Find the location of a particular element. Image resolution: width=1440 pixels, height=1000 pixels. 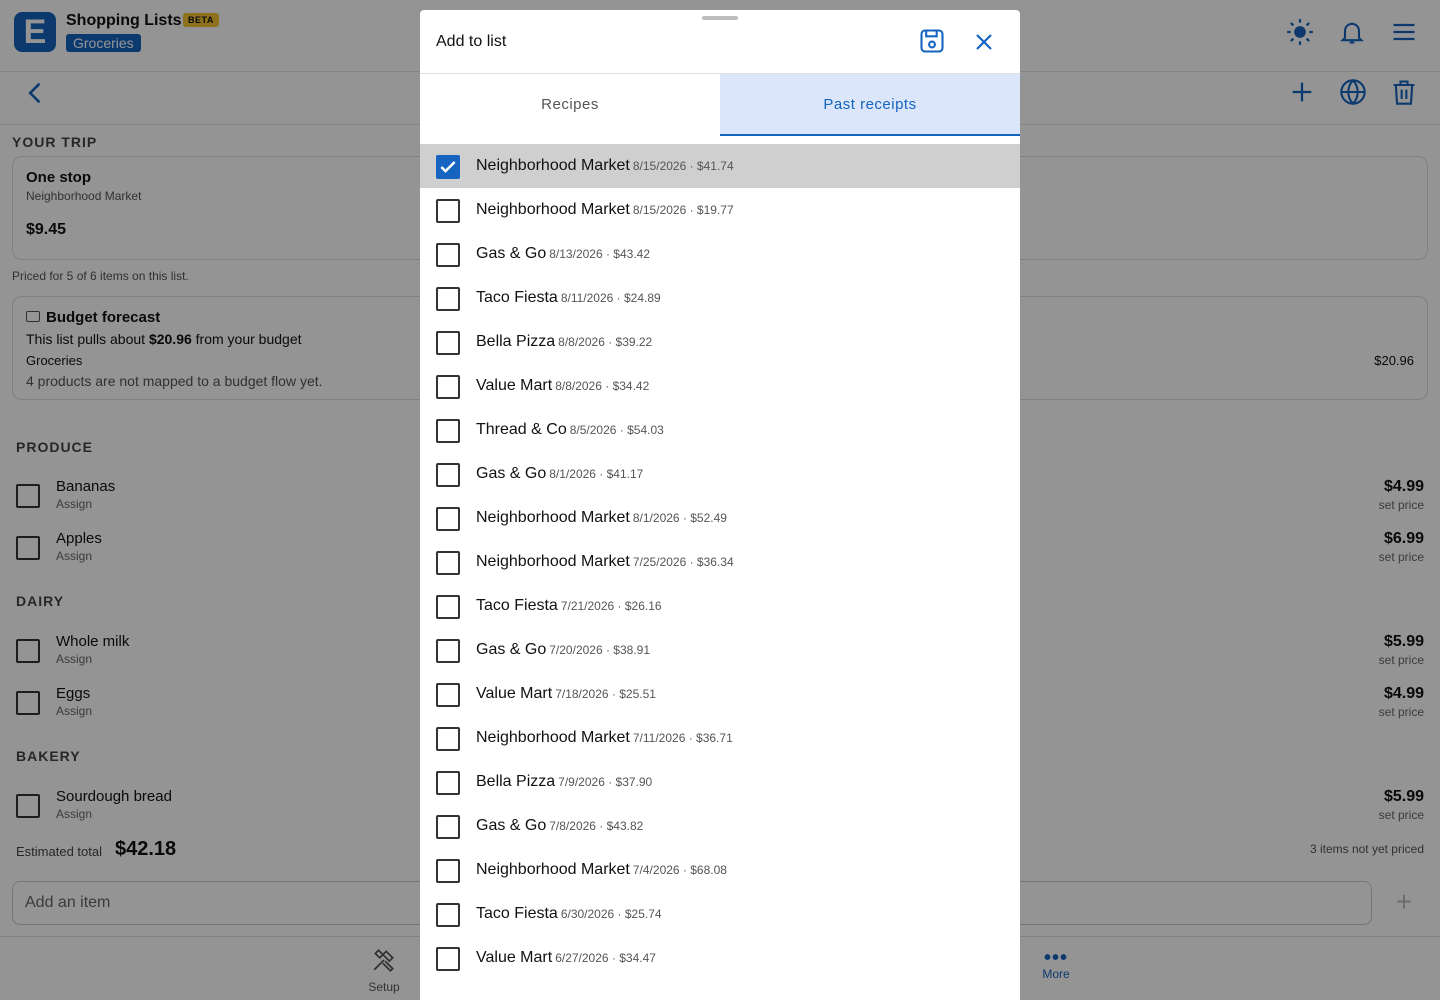

receipt-store-name: Thread & Co is located at coordinates (521, 429).